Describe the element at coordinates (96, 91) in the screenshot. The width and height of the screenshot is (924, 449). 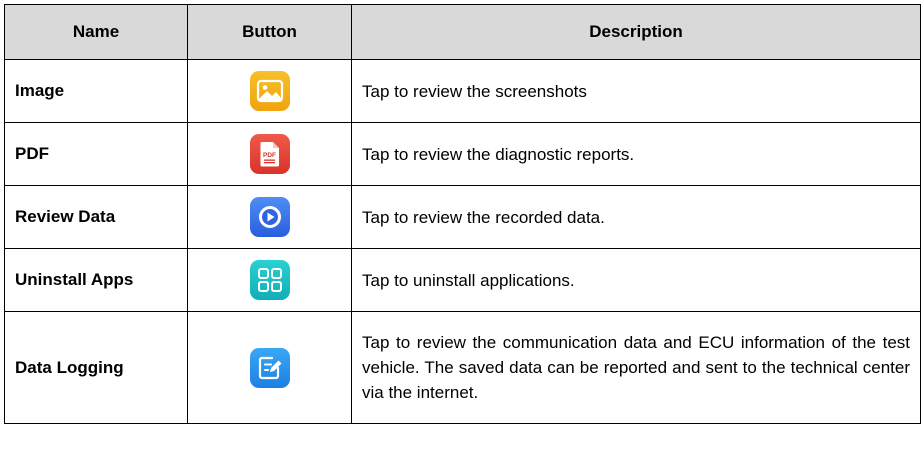
I see `row-name: Image` at that location.